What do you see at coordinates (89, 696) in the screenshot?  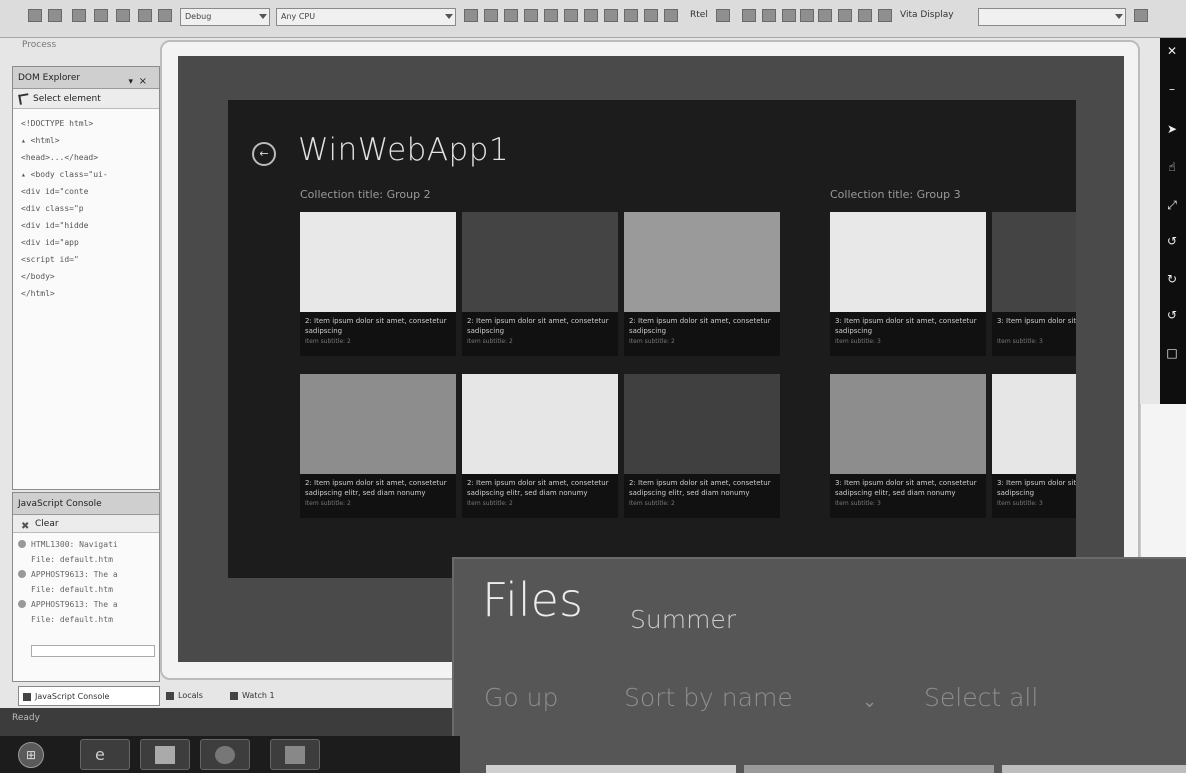 I see `tab-javascript-console: JavaScript Console` at bounding box center [89, 696].